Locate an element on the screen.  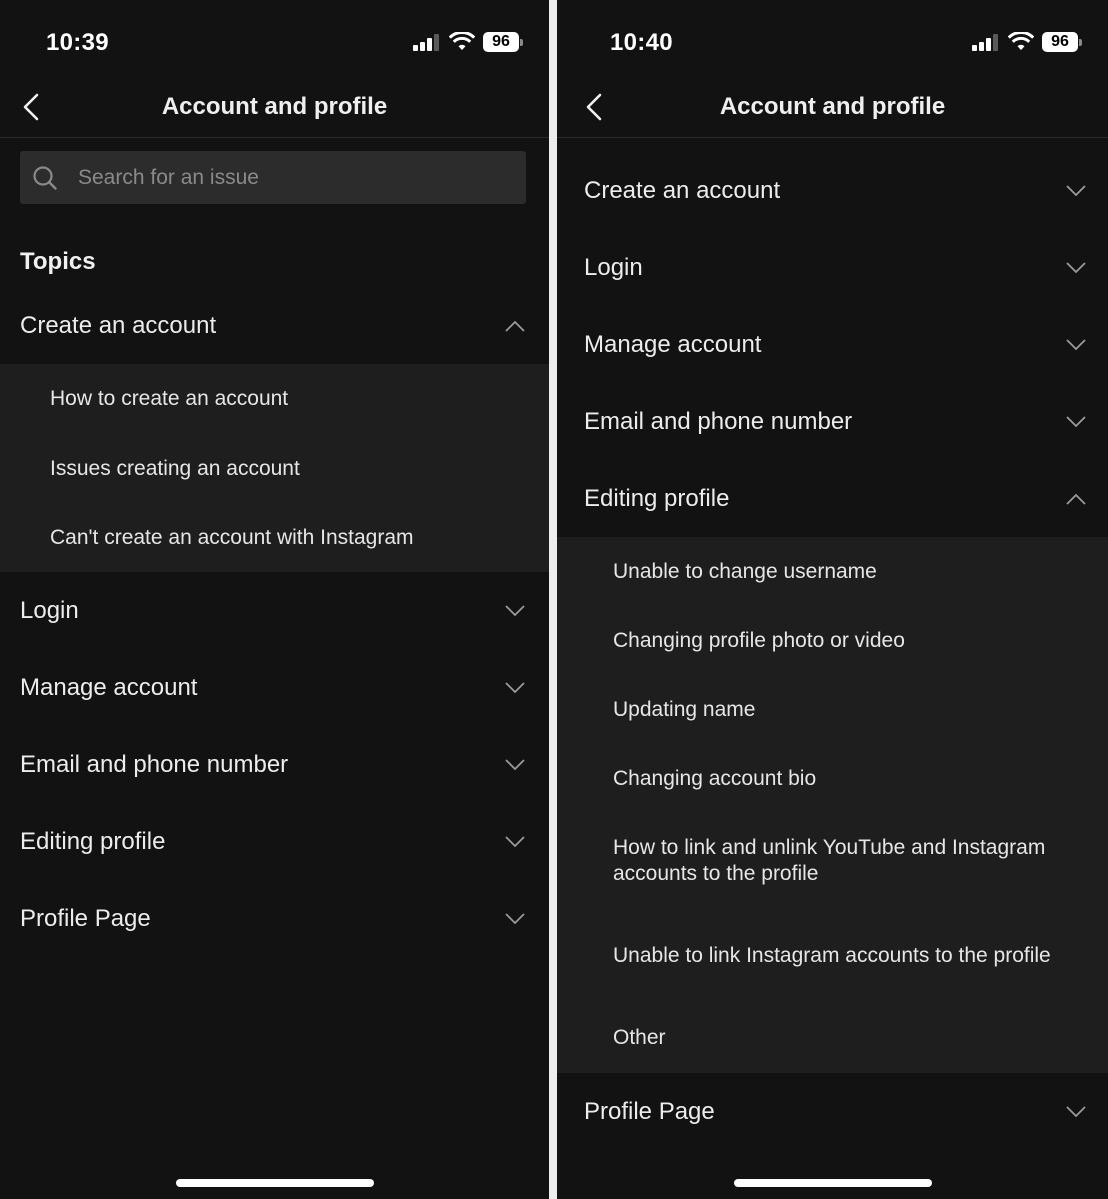
subtopic-item: Updating name is located at coordinates (832, 709).